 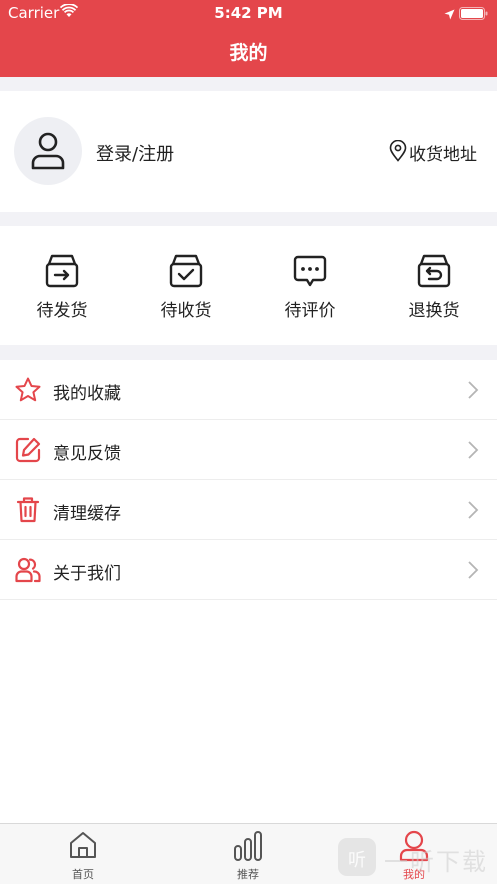 I want to click on edit-icon, so click(x=28, y=450).